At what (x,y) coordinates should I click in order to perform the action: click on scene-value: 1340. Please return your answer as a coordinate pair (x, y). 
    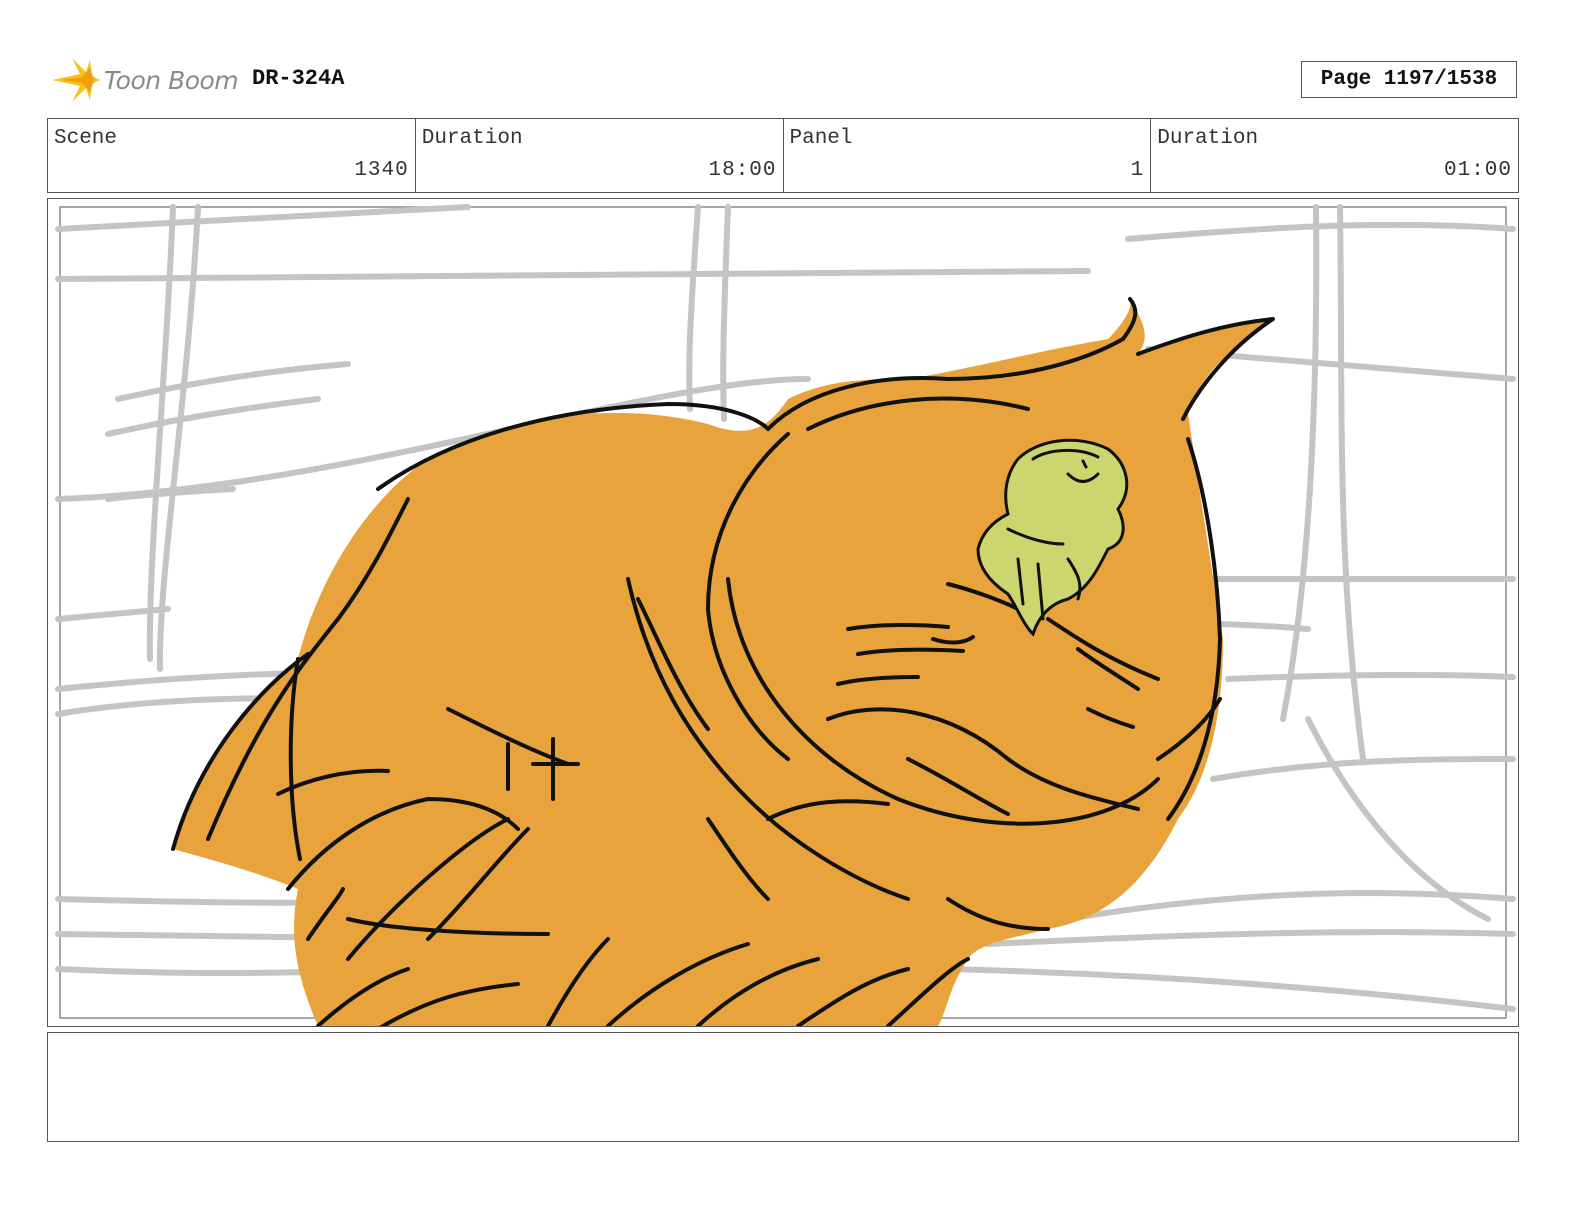
    Looking at the image, I should click on (381, 170).